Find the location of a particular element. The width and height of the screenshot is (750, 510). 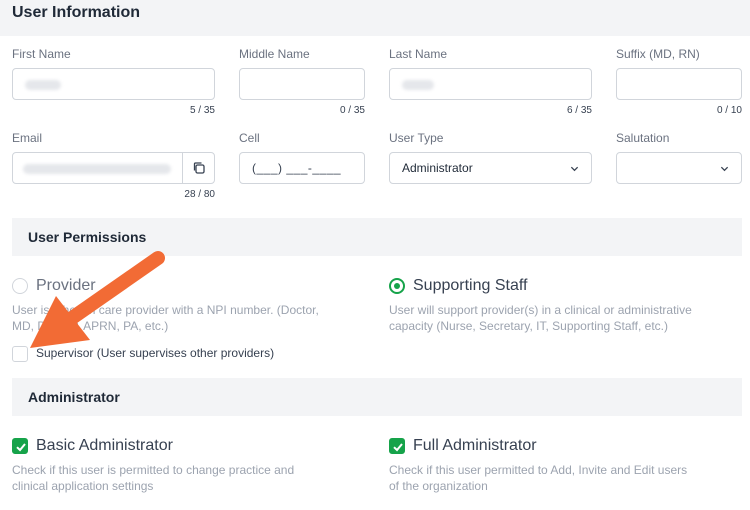

middle-name-input is located at coordinates (302, 84).